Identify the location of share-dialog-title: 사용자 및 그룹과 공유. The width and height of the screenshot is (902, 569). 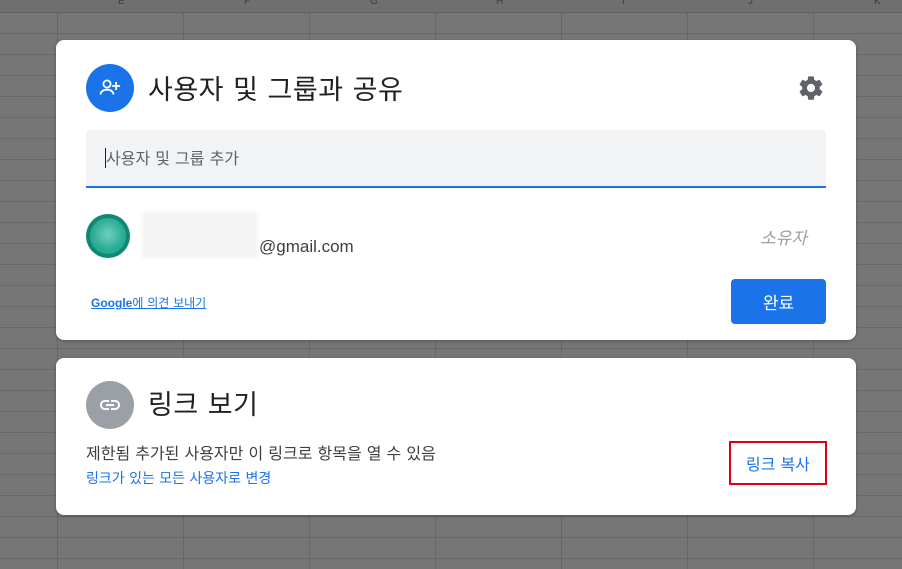
(276, 90).